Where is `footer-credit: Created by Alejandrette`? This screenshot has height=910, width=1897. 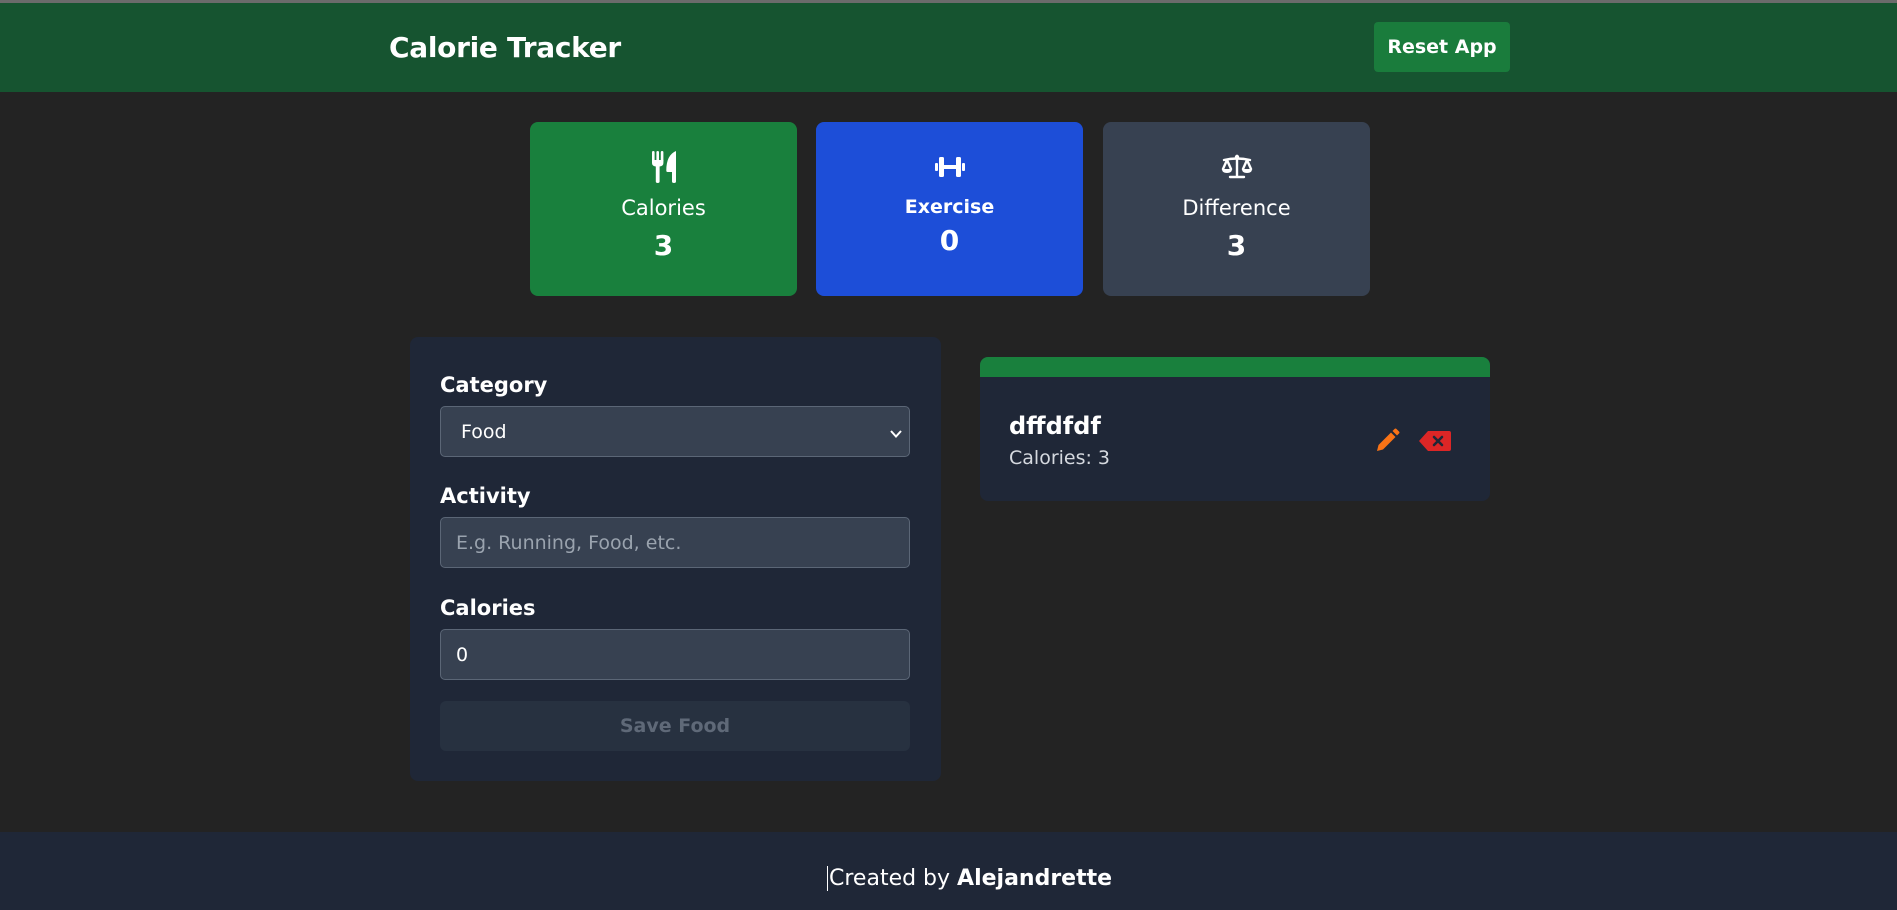 footer-credit: Created by Alejandrette is located at coordinates (969, 878).